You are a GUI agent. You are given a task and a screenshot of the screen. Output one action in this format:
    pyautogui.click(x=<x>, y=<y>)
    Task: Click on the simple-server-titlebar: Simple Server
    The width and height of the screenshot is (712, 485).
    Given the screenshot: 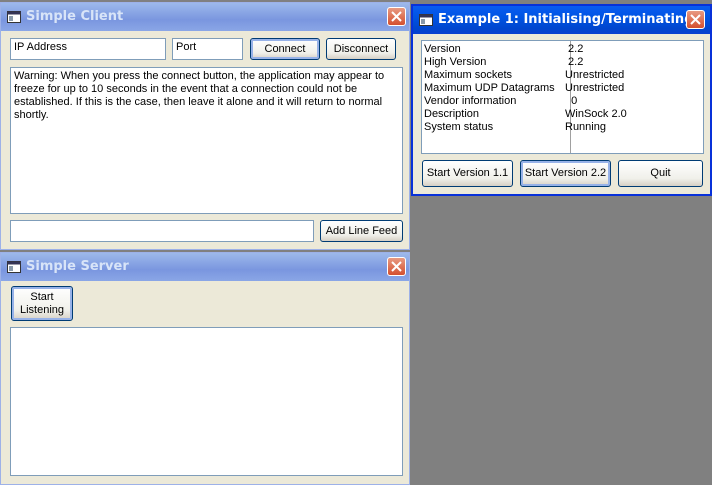 What is the action you would take?
    pyautogui.click(x=205, y=267)
    